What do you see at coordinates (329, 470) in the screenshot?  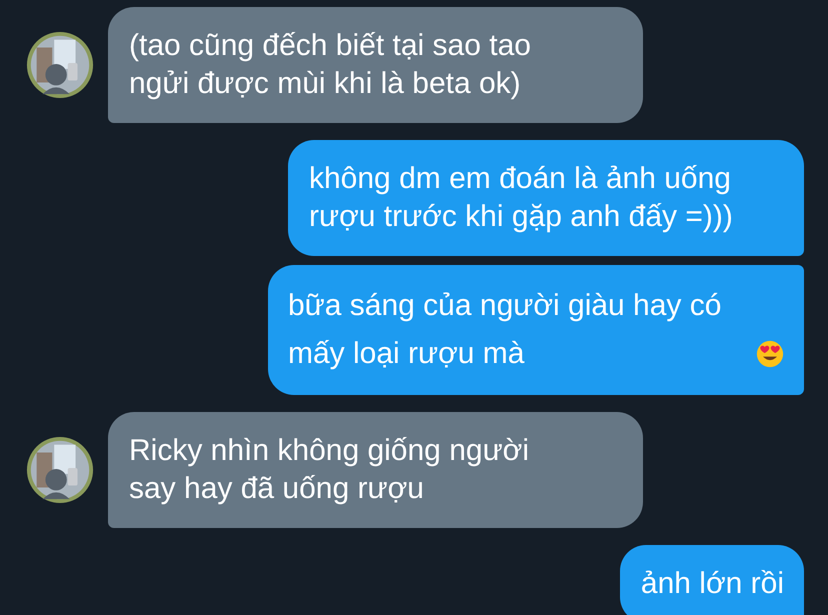 I see `message-text: Ricky nhìn không giống người say hay đã uống rượu` at bounding box center [329, 470].